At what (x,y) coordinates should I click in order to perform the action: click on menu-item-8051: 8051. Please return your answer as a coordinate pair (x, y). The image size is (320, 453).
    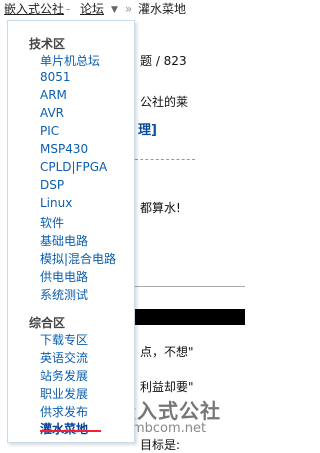
    Looking at the image, I should click on (55, 77).